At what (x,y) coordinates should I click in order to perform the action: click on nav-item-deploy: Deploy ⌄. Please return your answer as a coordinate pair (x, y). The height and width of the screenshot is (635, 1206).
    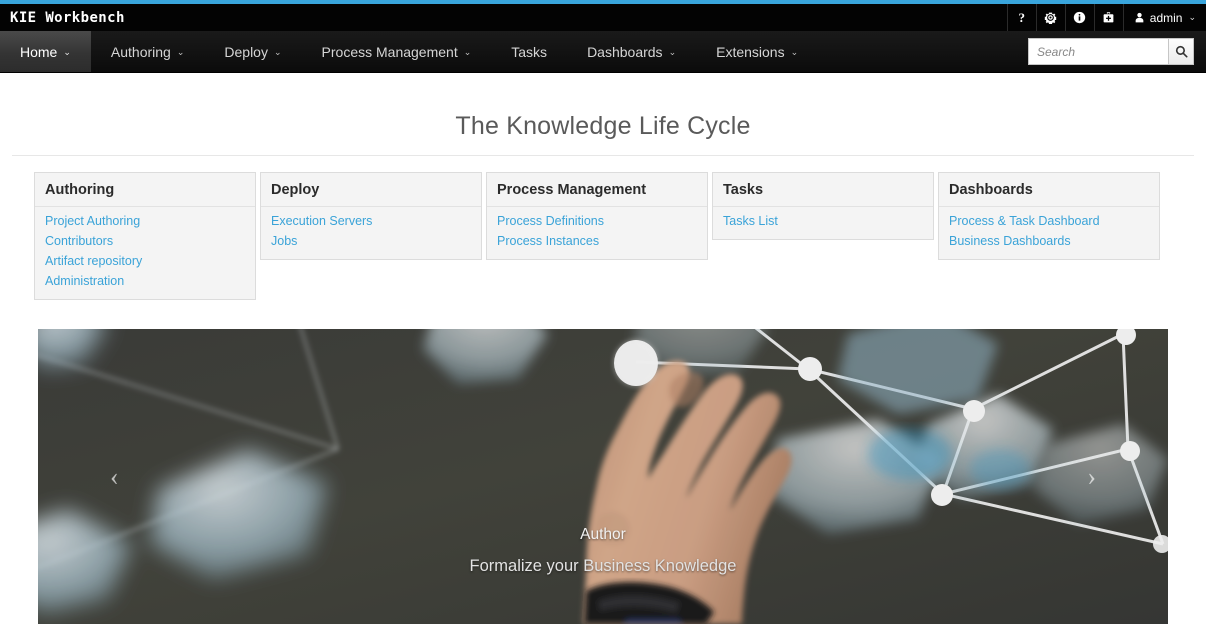
    Looking at the image, I should click on (252, 51).